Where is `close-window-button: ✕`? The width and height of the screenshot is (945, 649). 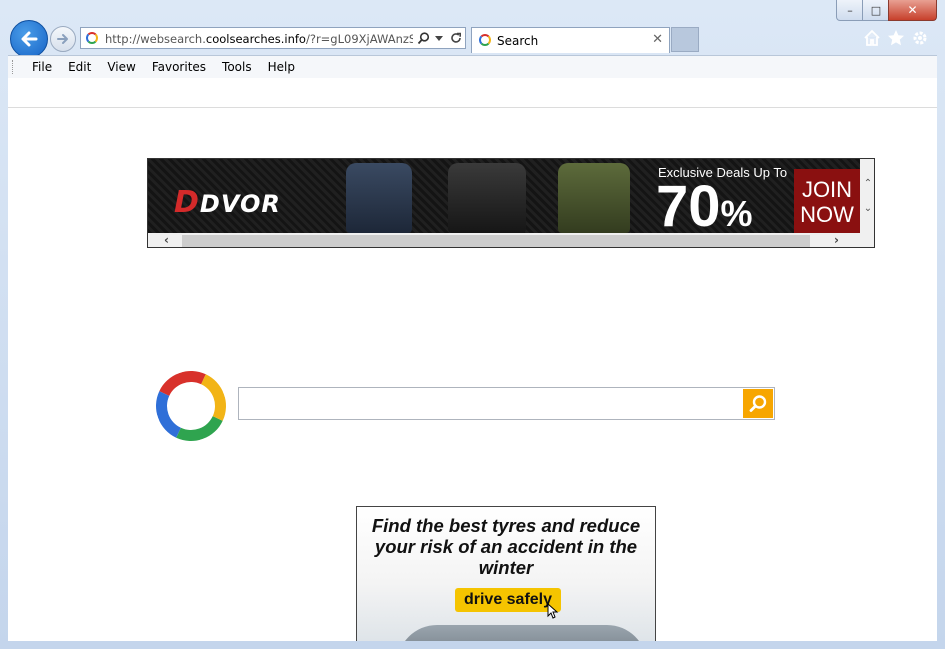
close-window-button: ✕ is located at coordinates (912, 10).